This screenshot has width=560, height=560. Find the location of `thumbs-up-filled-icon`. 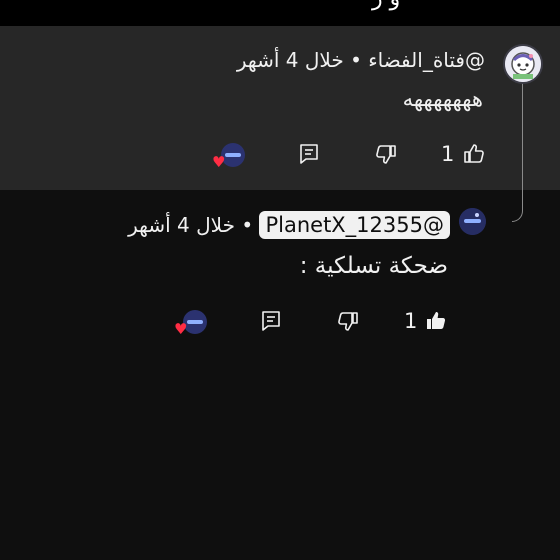

thumbs-up-filled-icon is located at coordinates (436, 320).